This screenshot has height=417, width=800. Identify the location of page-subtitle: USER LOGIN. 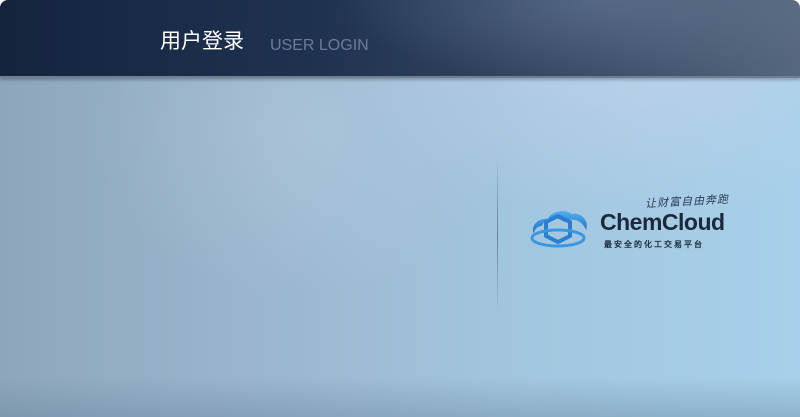
(319, 45).